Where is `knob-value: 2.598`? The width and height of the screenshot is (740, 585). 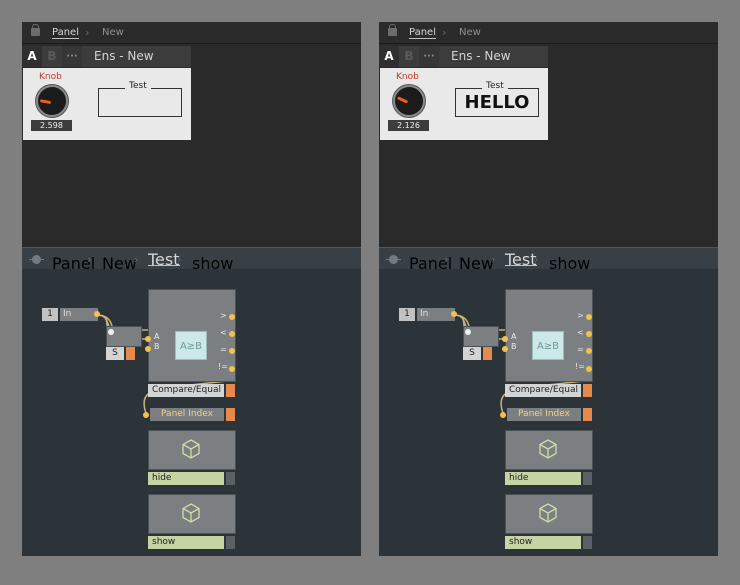 knob-value: 2.598 is located at coordinates (51, 125).